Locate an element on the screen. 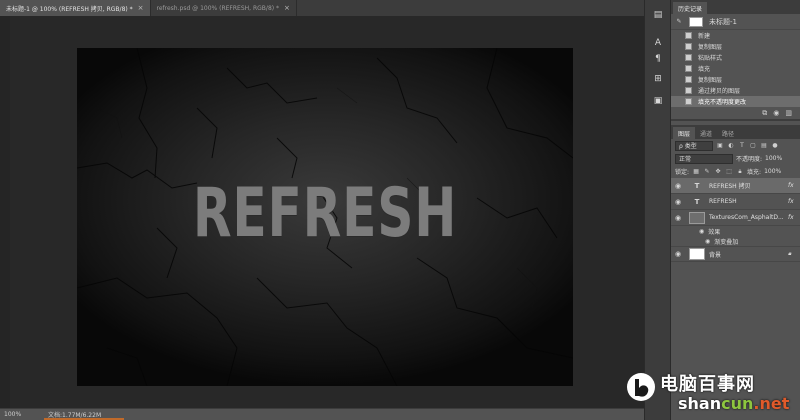 This screenshot has width=800, height=420. history-item: 通过拷贝的图层 is located at coordinates (735, 90).